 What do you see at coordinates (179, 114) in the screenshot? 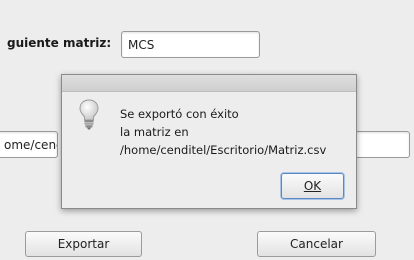
I see `dialog-message-line: Se exportó con éxito` at bounding box center [179, 114].